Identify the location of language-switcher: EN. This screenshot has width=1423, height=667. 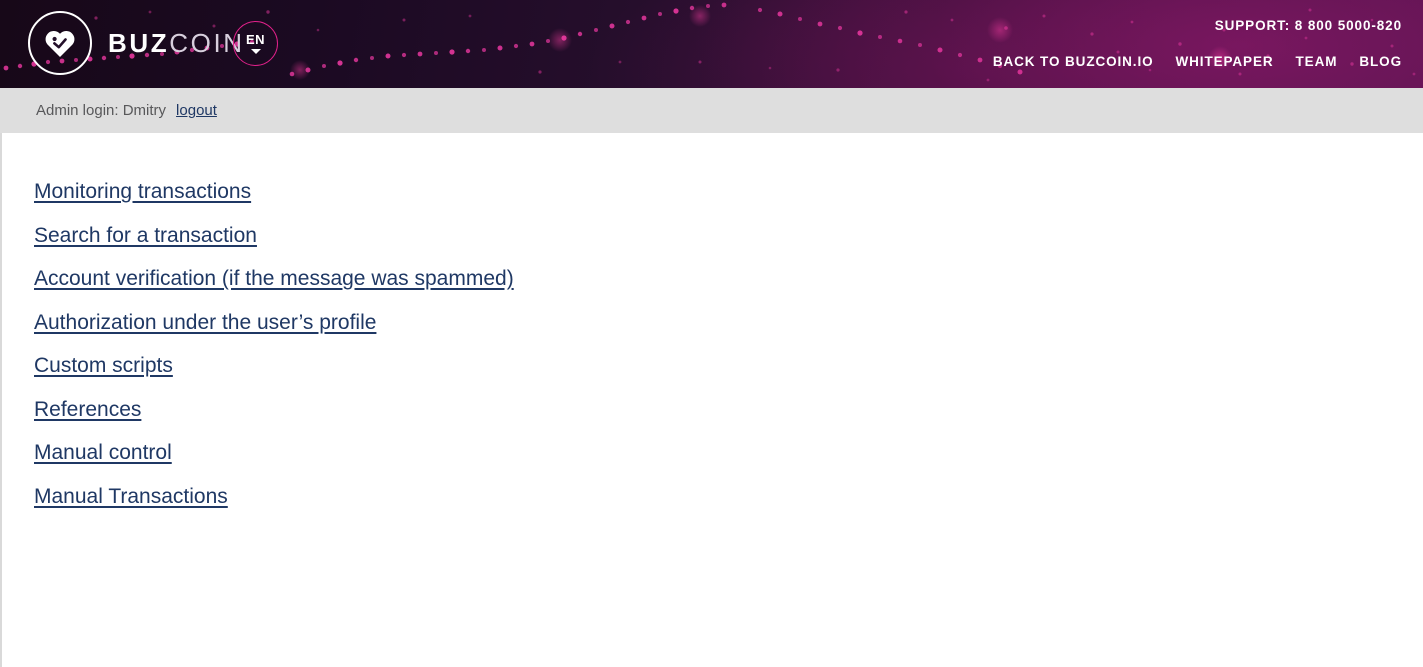
(255, 43).